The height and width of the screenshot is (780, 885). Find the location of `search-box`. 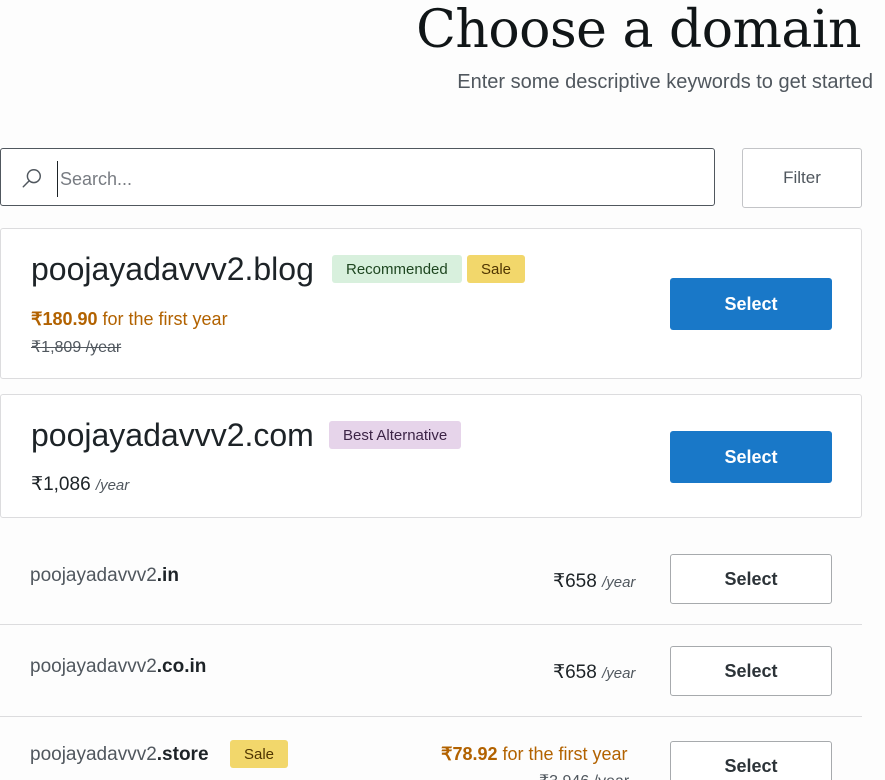

search-box is located at coordinates (357, 177).